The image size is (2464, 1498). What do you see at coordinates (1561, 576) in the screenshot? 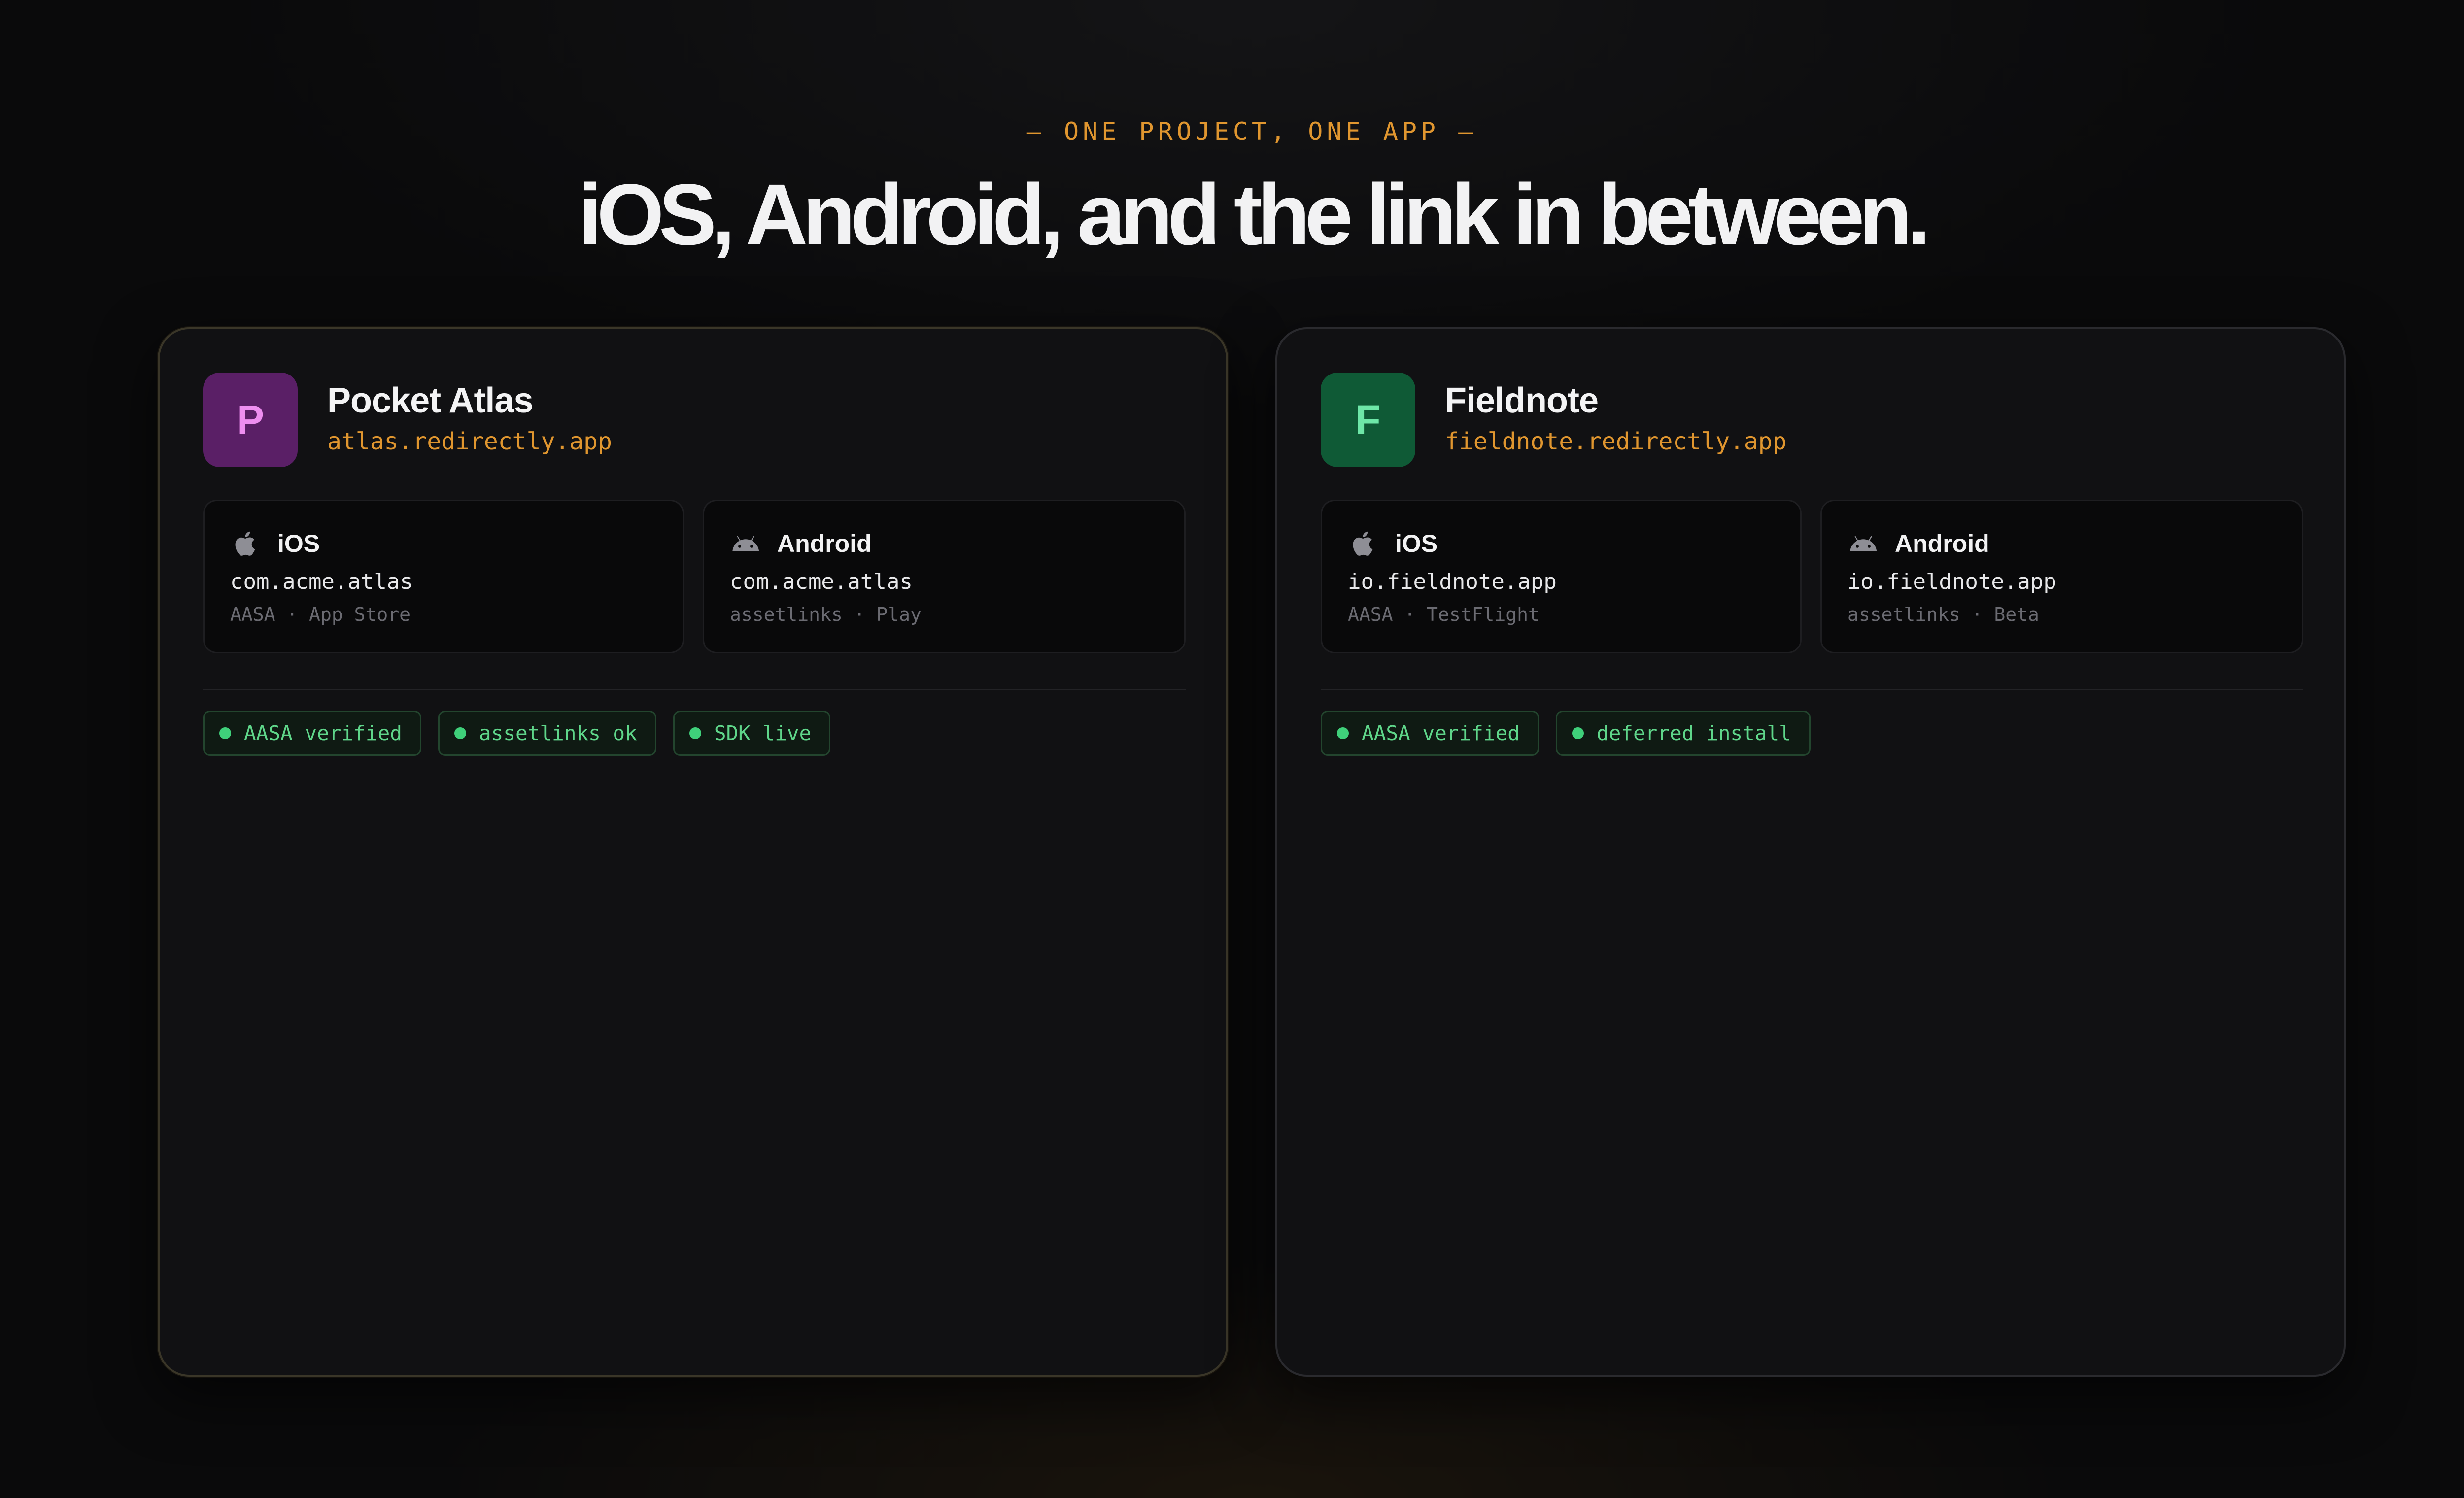
I see `platform-card-ios: iOS io.fieldnote.app AASA · TestFlight` at bounding box center [1561, 576].